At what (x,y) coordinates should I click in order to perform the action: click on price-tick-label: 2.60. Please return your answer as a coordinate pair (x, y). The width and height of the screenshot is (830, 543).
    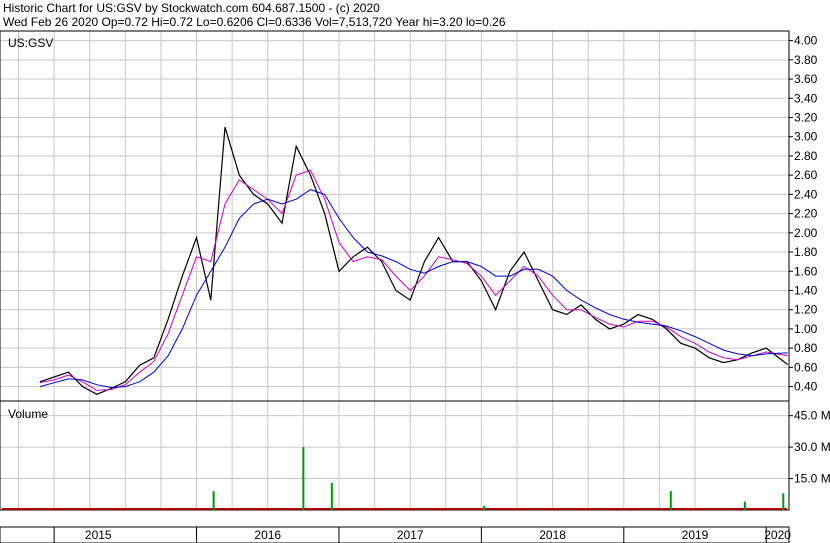
    Looking at the image, I should click on (806, 175).